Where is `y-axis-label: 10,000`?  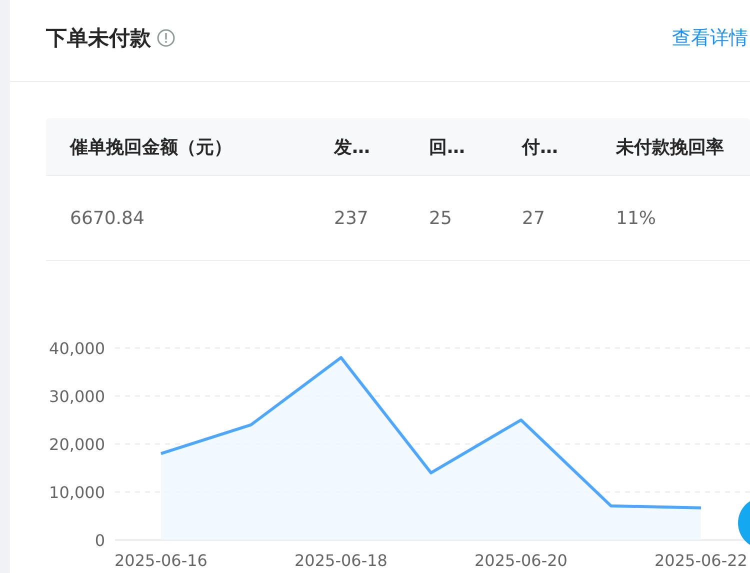 y-axis-label: 10,000 is located at coordinates (77, 492).